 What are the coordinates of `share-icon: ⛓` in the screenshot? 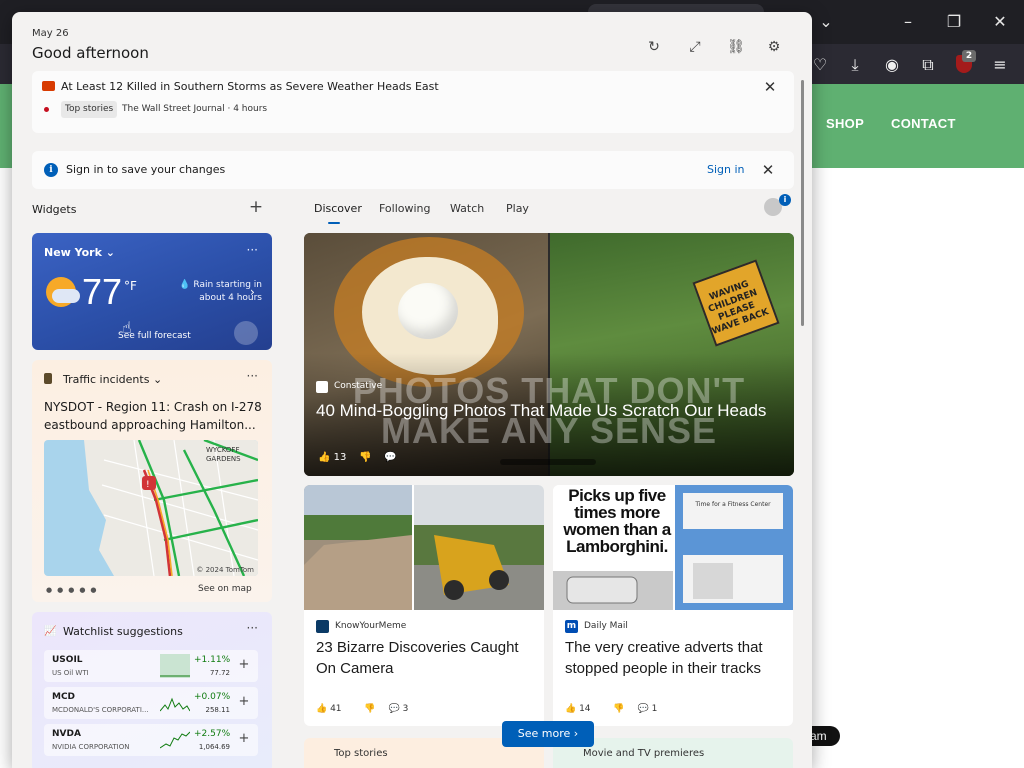 It's located at (736, 47).